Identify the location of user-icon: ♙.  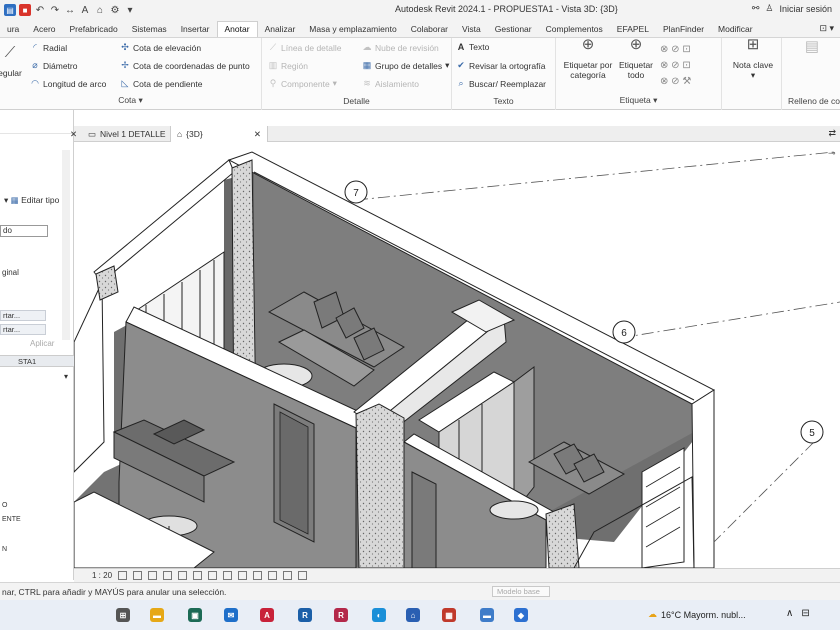
(769, 8).